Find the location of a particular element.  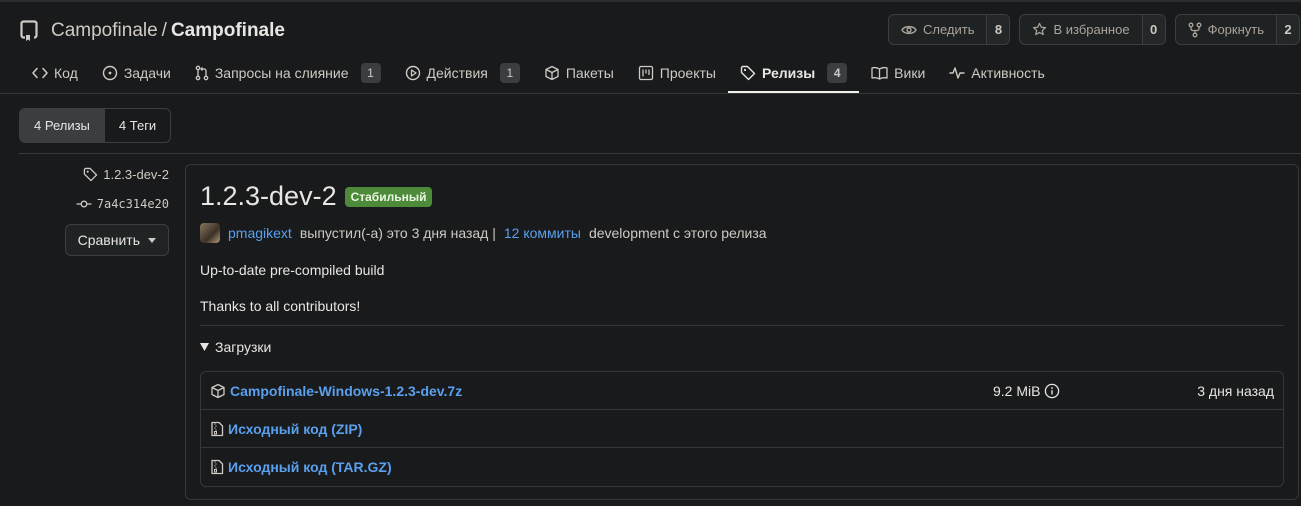

release-commit-link: 7a4c314e20 is located at coordinates (122, 204).